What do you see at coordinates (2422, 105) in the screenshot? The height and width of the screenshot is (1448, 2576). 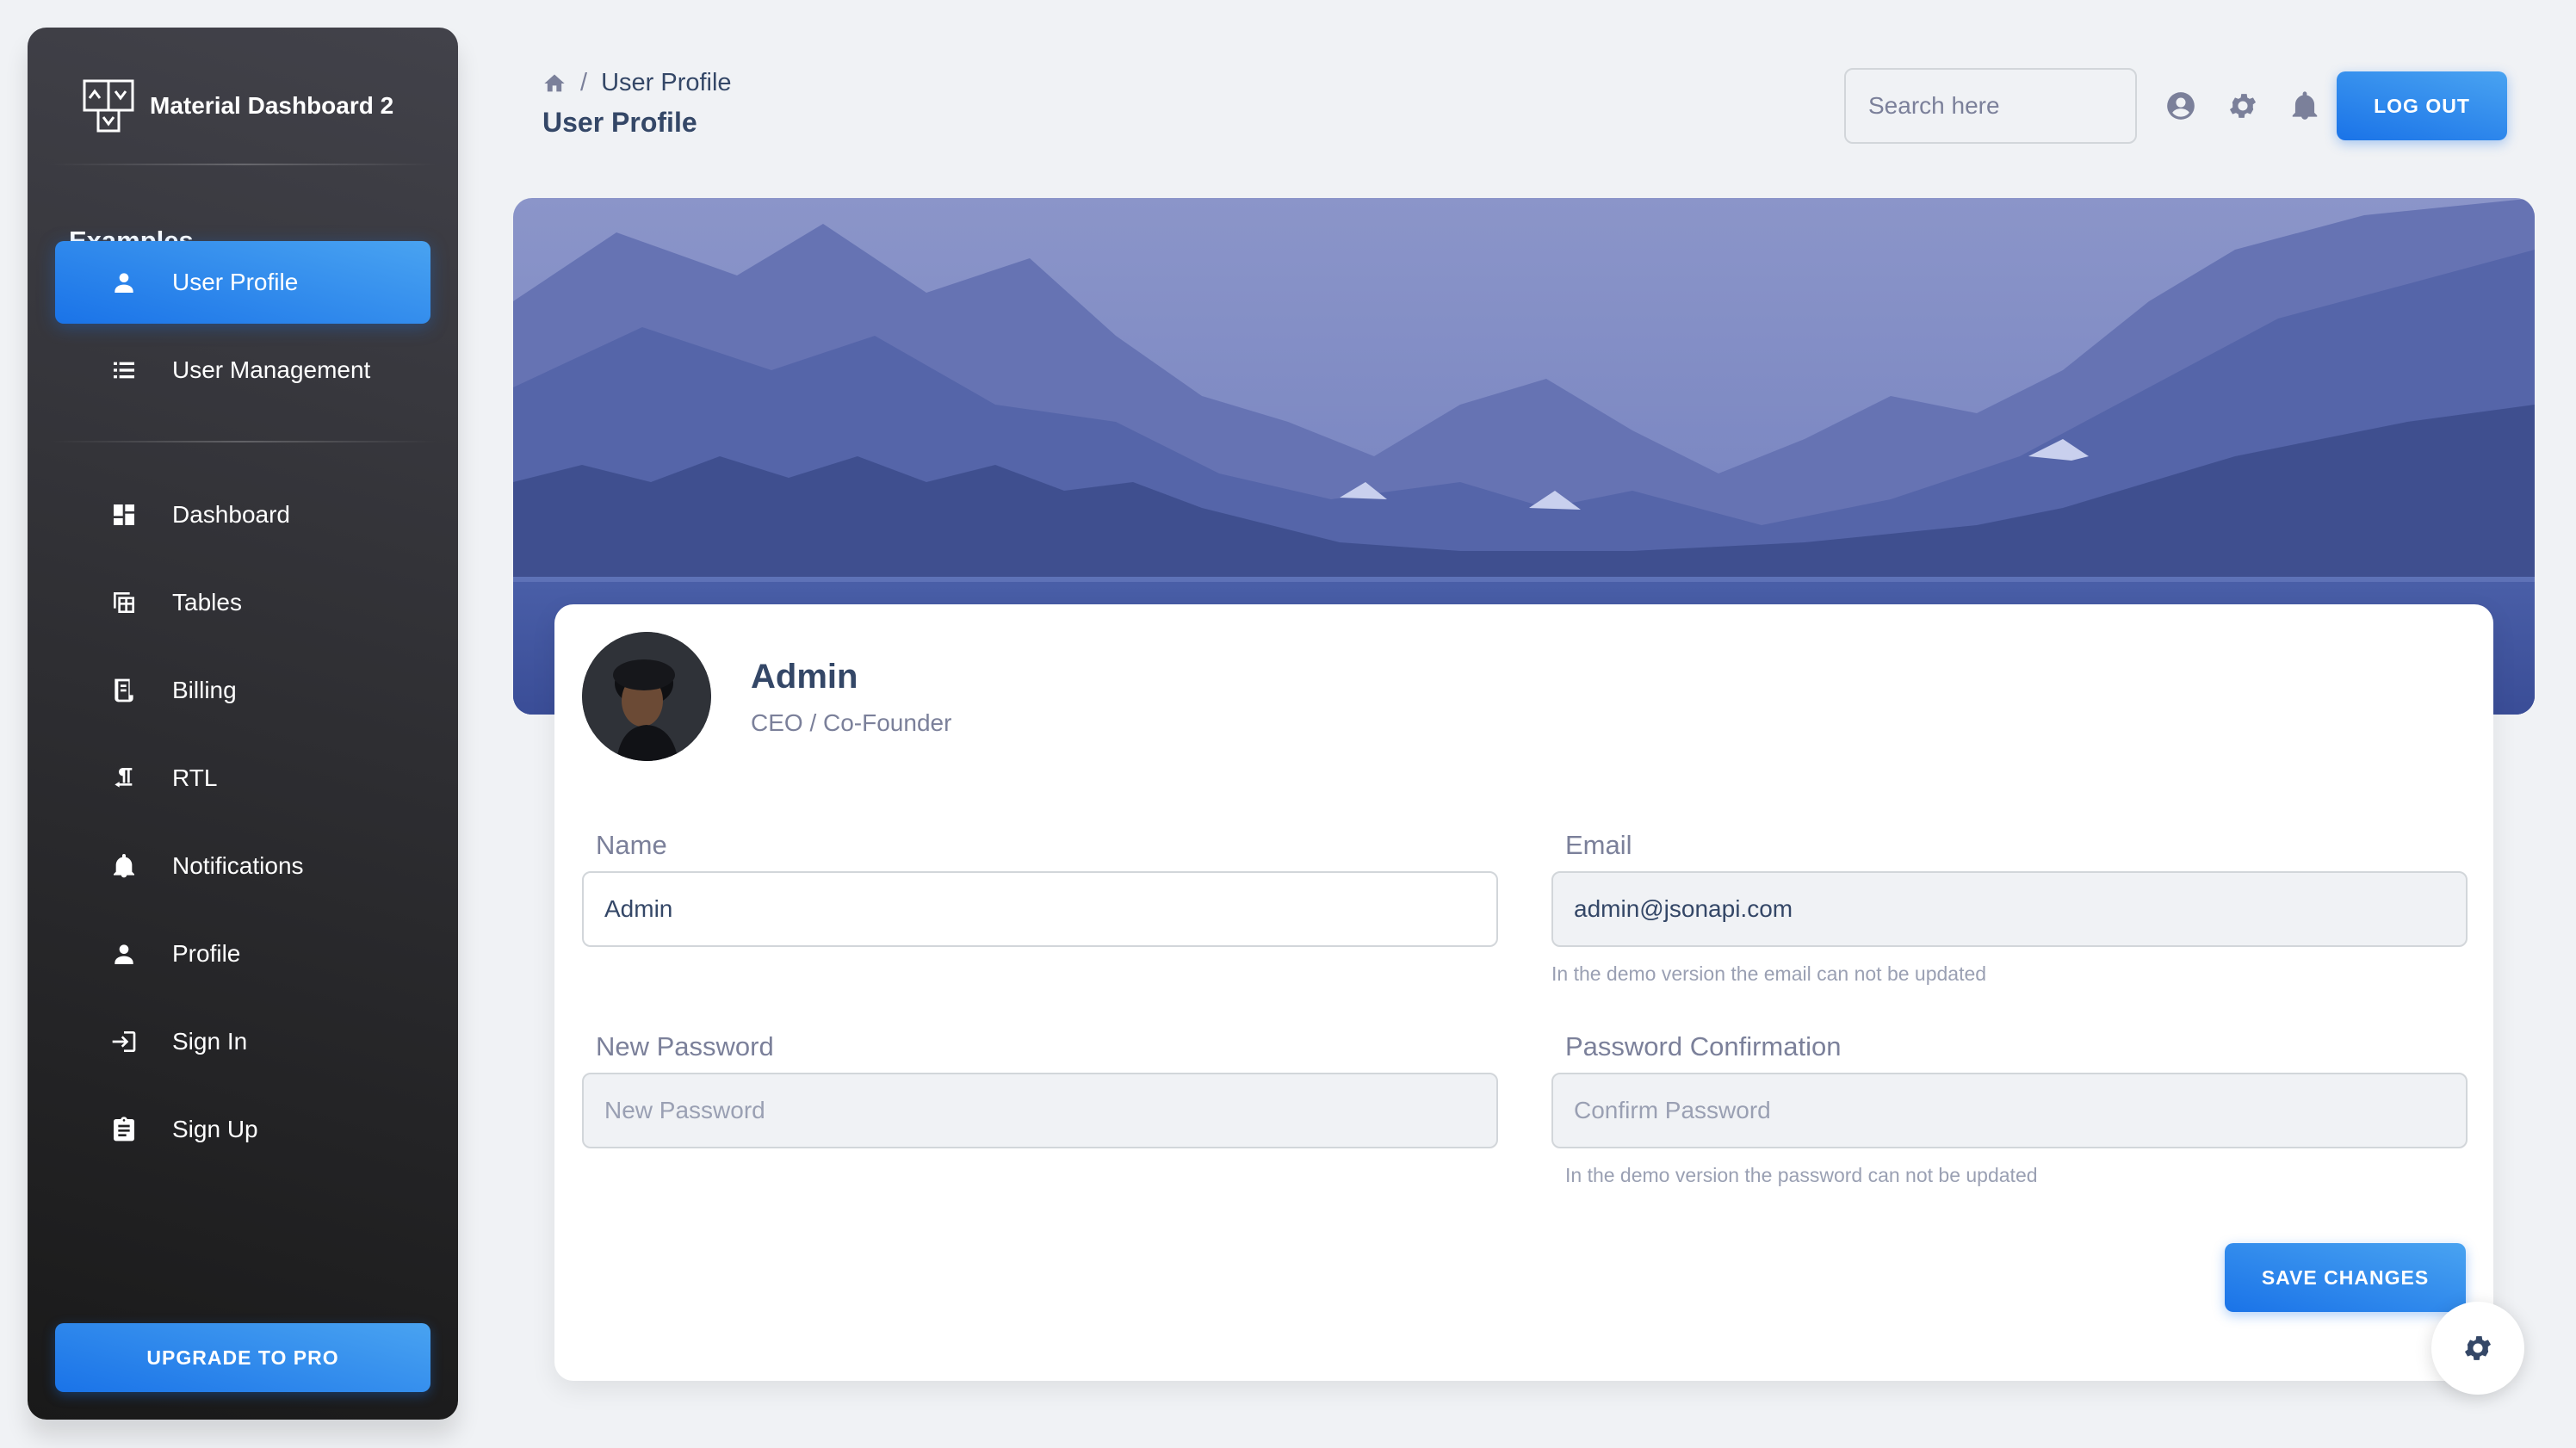 I see `logout-button: LOG OUT` at bounding box center [2422, 105].